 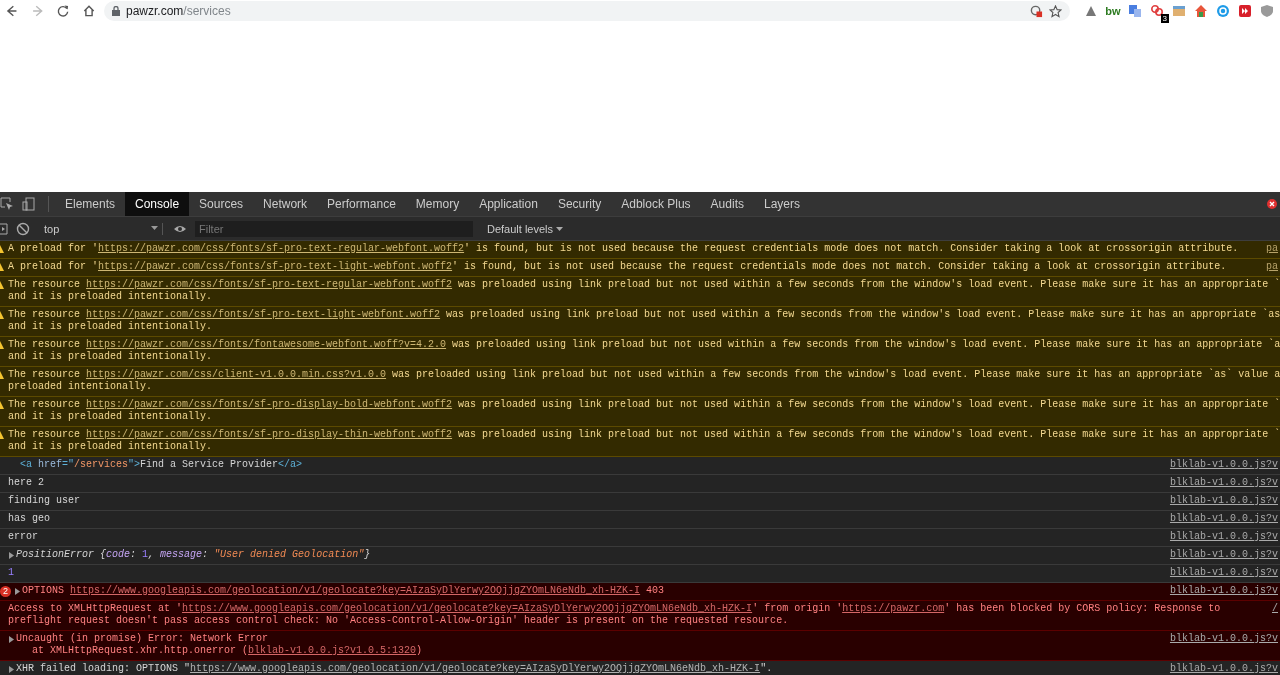 What do you see at coordinates (26, 483) in the screenshot?
I see `message-text: here 2` at bounding box center [26, 483].